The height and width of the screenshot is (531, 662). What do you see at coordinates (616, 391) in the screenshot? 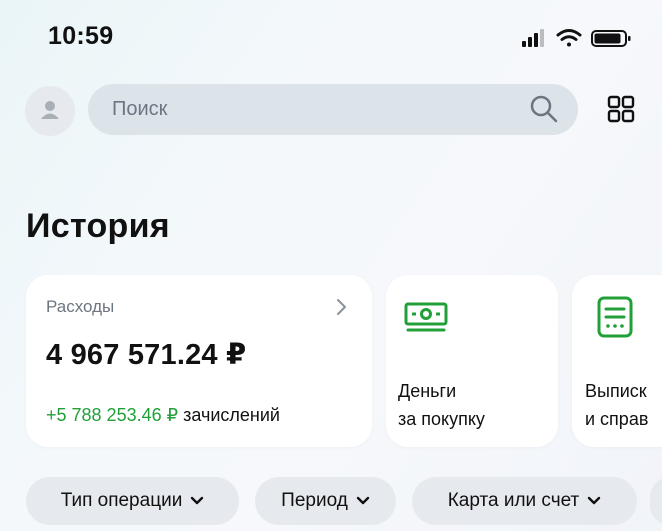
I see `statements-card-line1: Выписк` at bounding box center [616, 391].